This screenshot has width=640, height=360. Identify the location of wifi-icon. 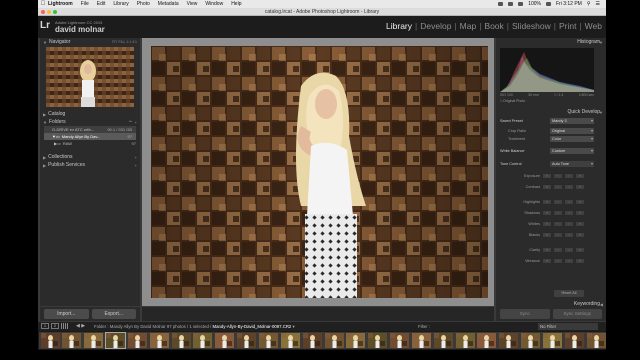
(521, 4).